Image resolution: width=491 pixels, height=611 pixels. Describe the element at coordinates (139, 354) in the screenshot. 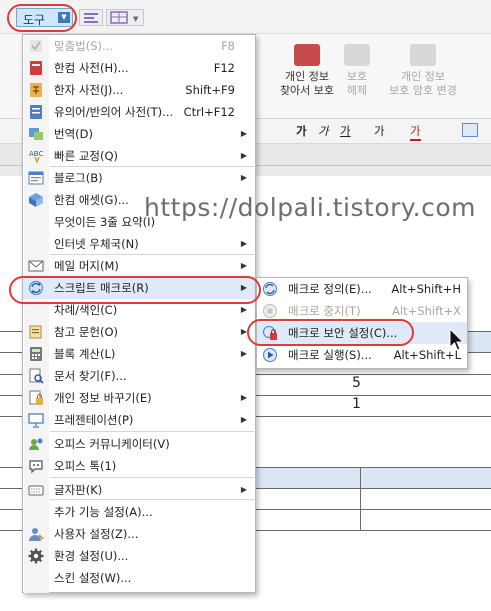

I see `menu-item-14: 블록 계산(L) ▶` at that location.